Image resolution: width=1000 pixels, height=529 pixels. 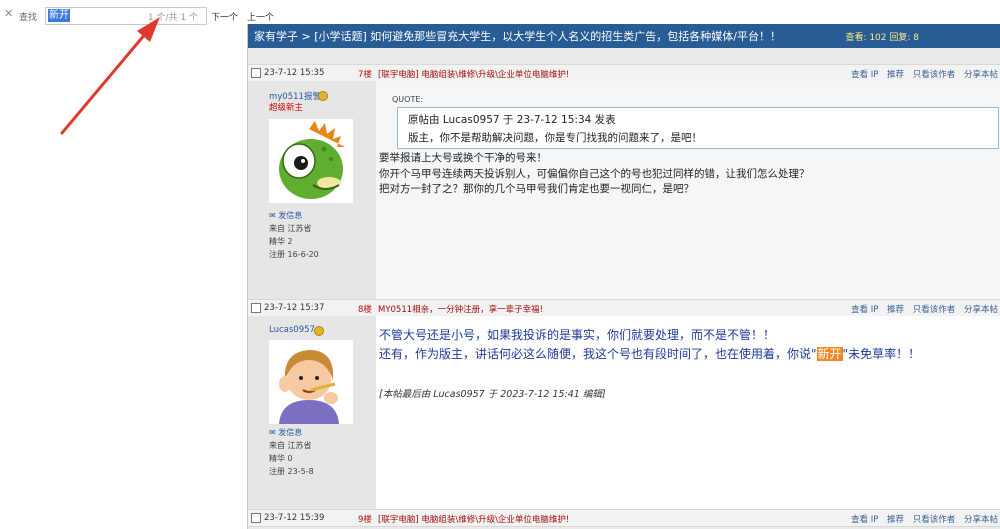 I want to click on find-next-button: 下一个, so click(x=224, y=16).